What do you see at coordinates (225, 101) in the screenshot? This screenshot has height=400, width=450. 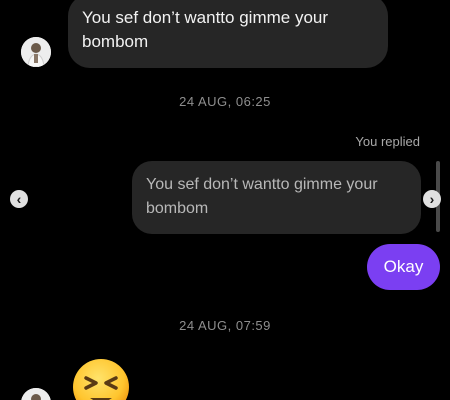 I see `timestamp: 24 AUG, 06:25` at bounding box center [225, 101].